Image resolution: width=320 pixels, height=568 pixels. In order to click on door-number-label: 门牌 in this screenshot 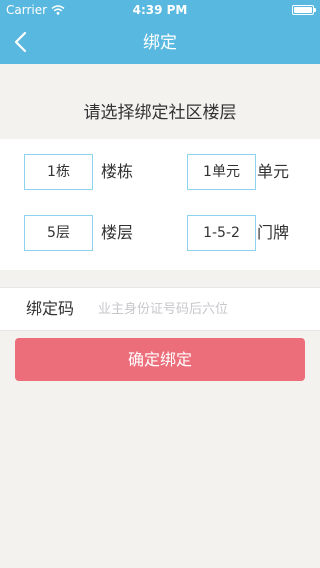, I will do `click(273, 232)`.